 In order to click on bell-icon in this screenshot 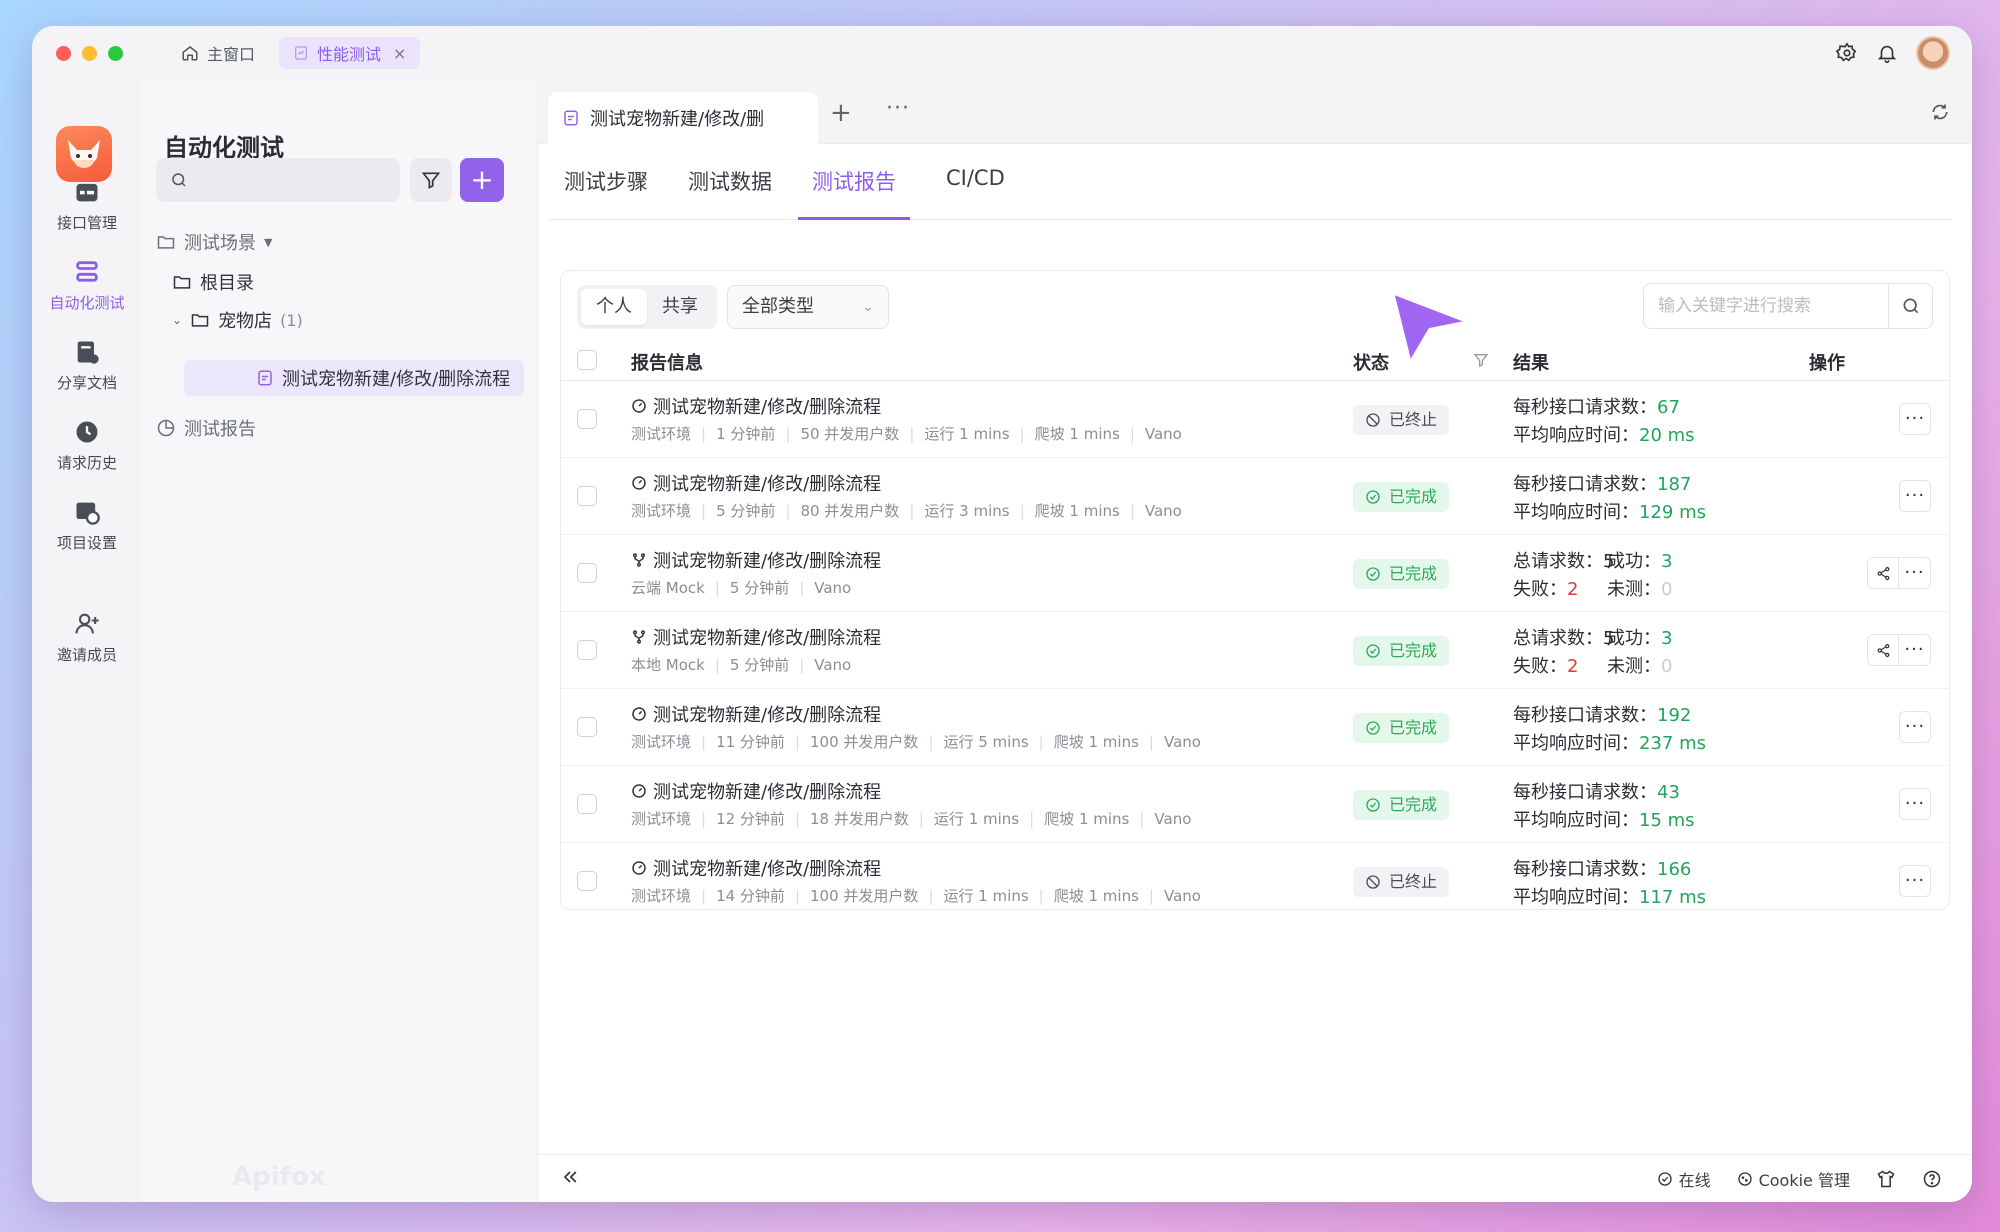, I will do `click(1887, 53)`.